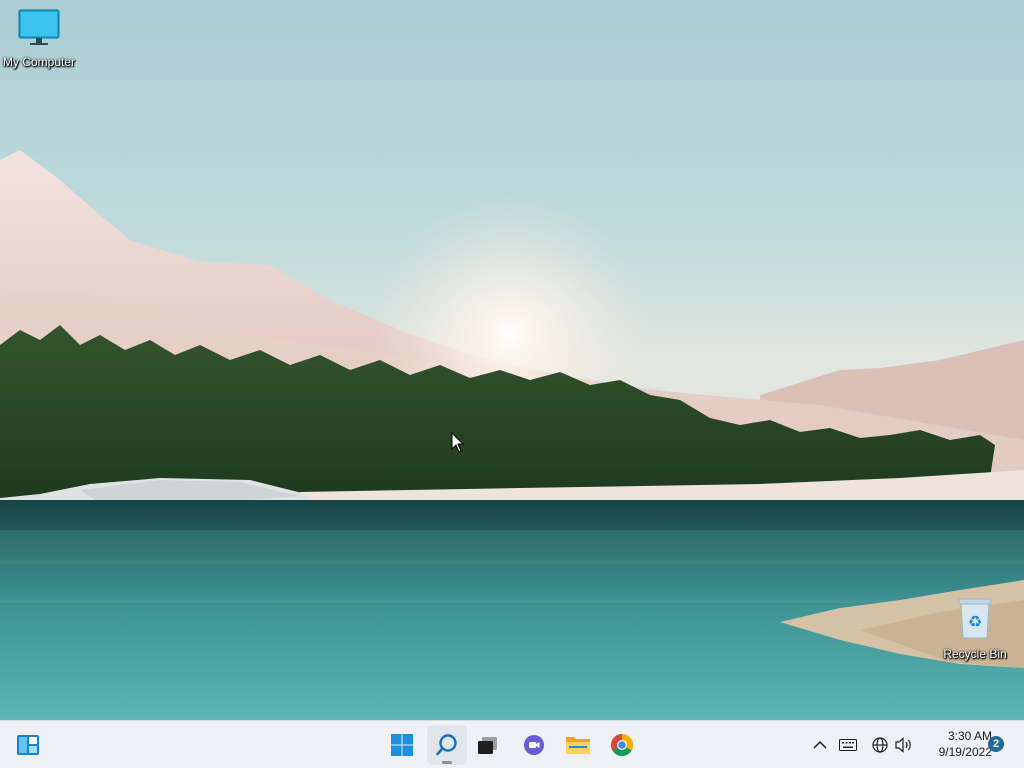 This screenshot has height=769, width=1024. What do you see at coordinates (512, 744) in the screenshot?
I see `taskbar: 3:30 AM 9/19/2022` at bounding box center [512, 744].